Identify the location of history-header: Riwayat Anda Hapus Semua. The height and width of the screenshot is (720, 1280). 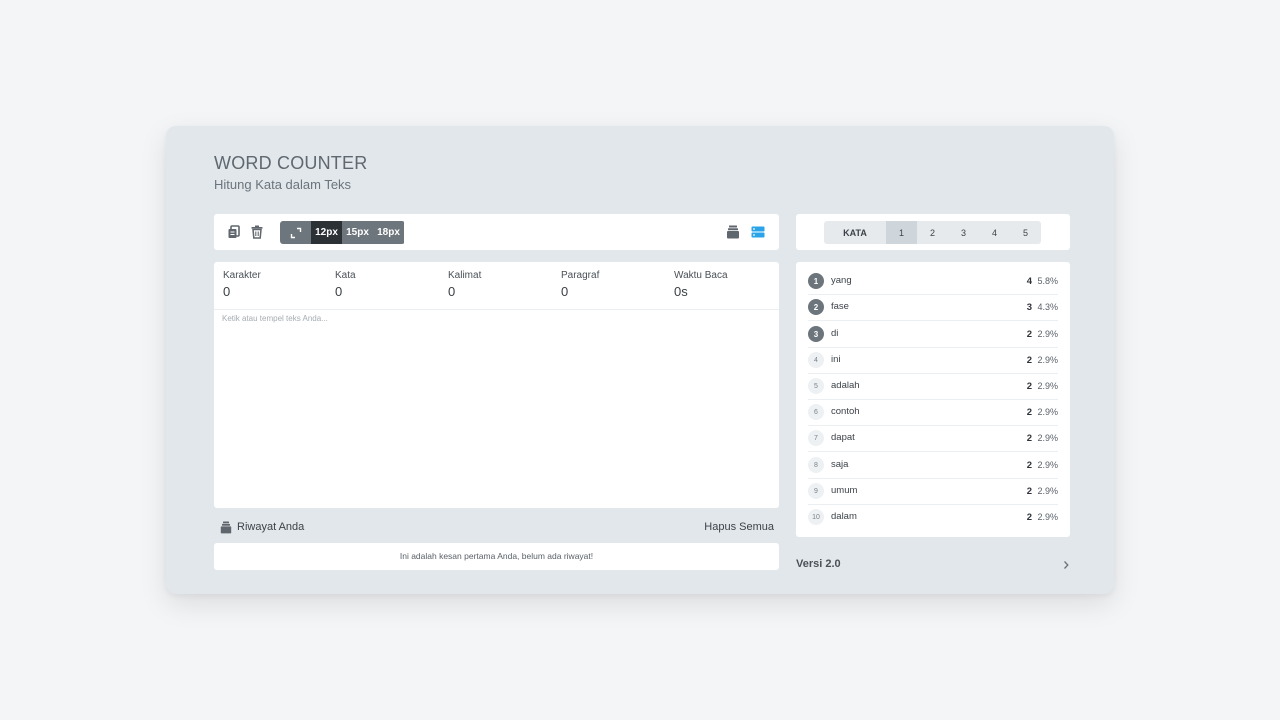
(497, 528).